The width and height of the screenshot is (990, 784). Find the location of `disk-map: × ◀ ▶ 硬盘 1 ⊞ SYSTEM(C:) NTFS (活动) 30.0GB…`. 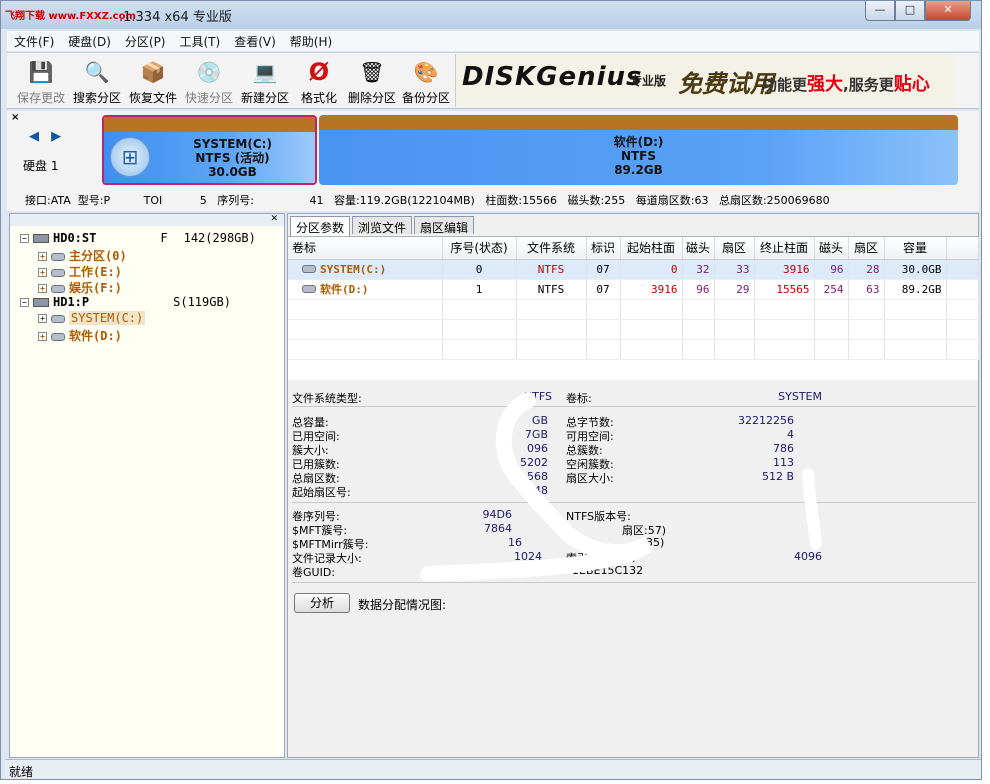

disk-map: × ◀ ▶ 硬盘 1 ⊞ SYSTEM(C:) NTFS (活动) 30.0GB… is located at coordinates (493, 150).